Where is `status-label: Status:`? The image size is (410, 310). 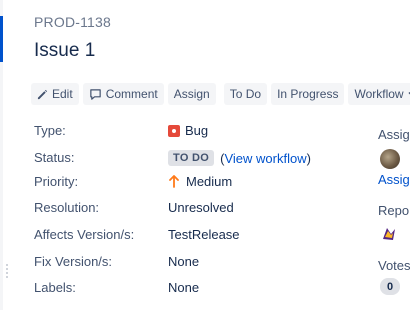
status-label: Status: is located at coordinates (54, 157).